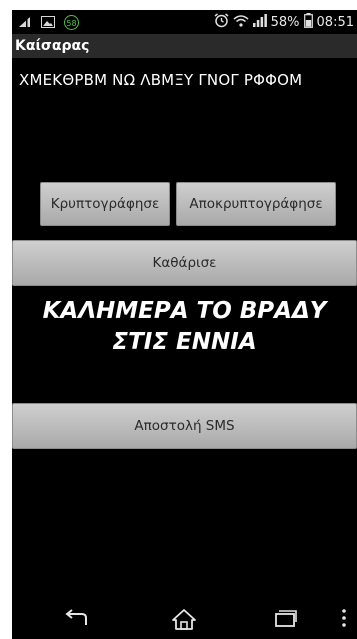 The width and height of the screenshot is (357, 639). I want to click on result-text: ΚΑΛΗΜΕΡΑ ΤΟ ΒΡΑΔΥ ΣΤΙΣ ΕΝΝΙΑ, so click(184, 326).